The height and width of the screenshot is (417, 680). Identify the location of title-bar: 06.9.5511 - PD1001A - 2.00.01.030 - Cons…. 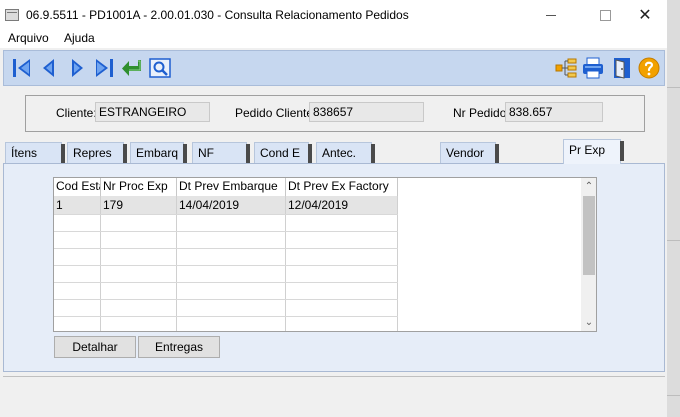
(333, 15).